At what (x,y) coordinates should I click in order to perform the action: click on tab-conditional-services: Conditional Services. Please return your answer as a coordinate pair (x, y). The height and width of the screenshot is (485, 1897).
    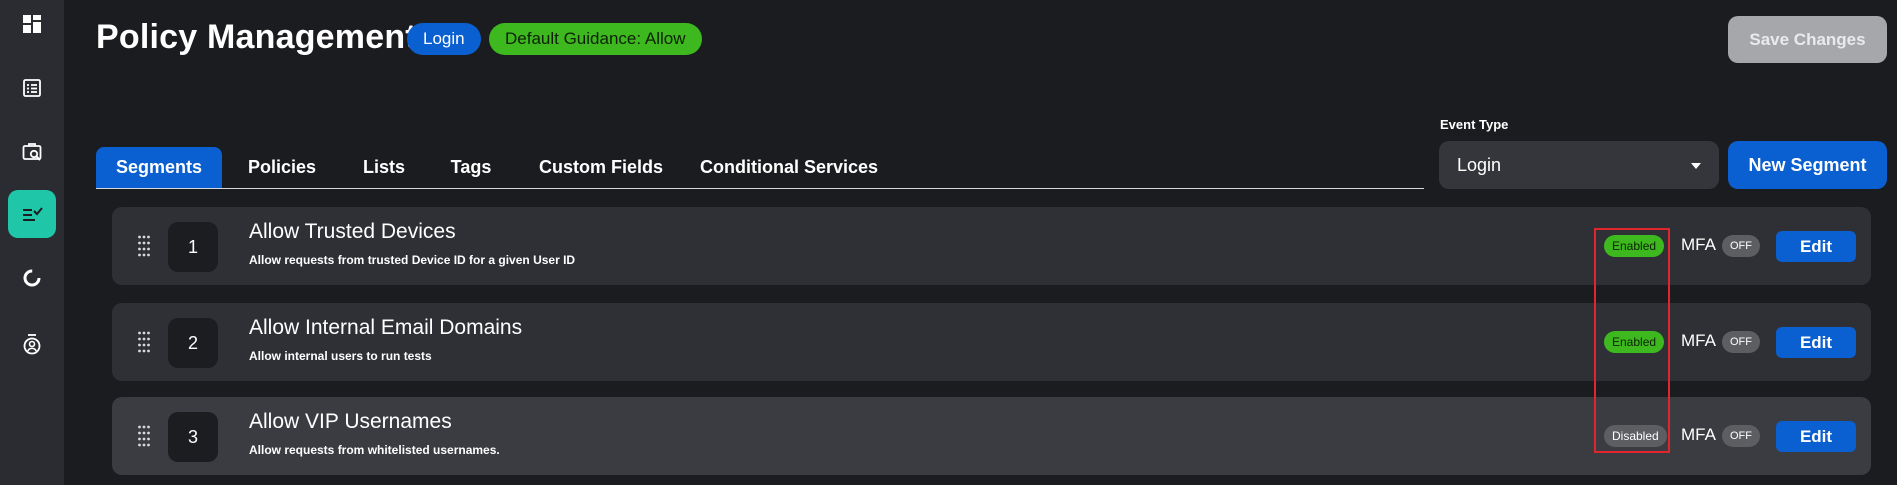
    Looking at the image, I should click on (789, 167).